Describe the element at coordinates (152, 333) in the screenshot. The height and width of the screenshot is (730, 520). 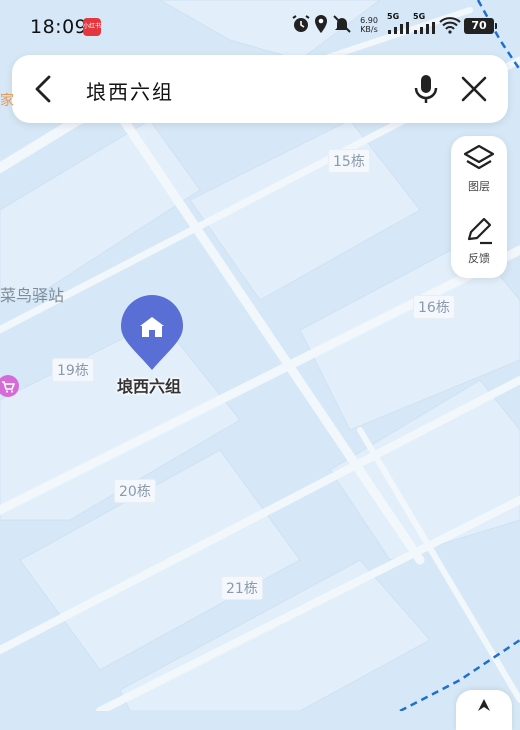
I see `location-pin-icon` at that location.